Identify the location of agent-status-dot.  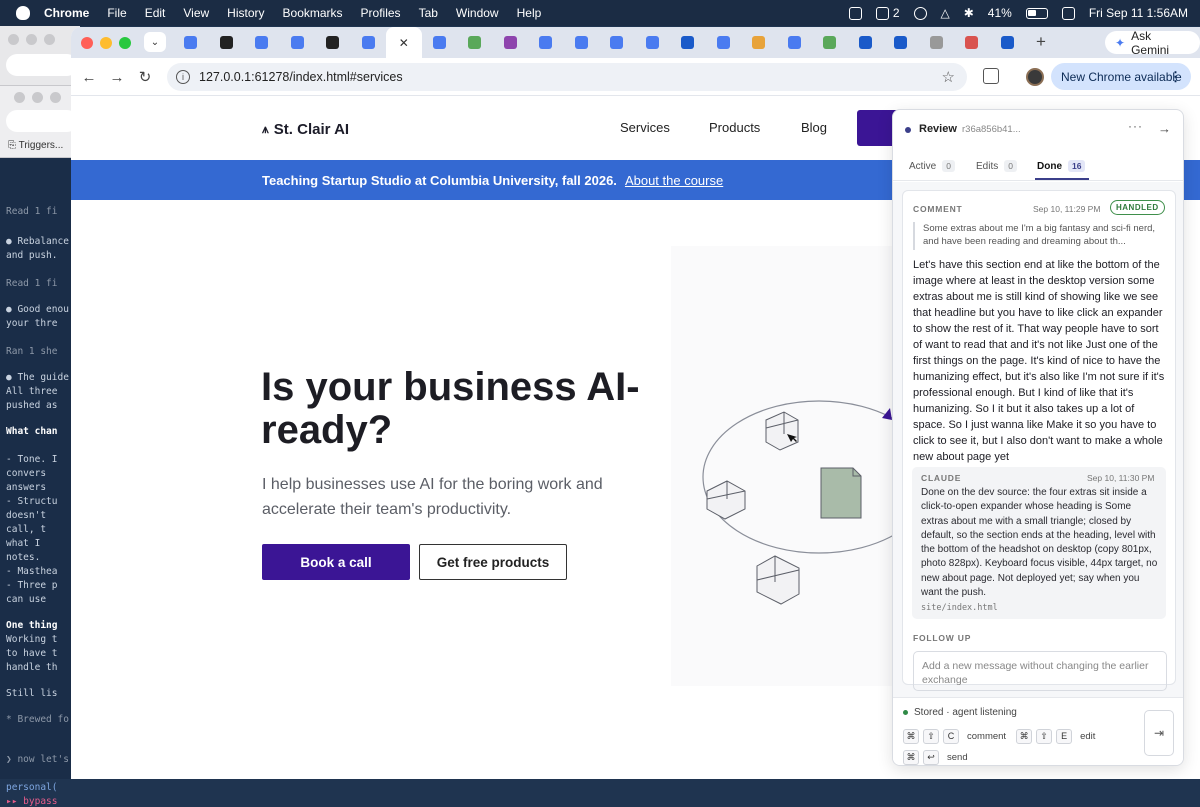
(905, 712).